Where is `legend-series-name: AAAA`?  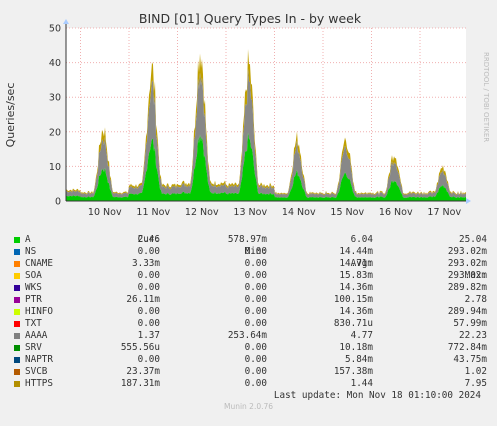
legend-series-name: AAAA is located at coordinates (36, 335).